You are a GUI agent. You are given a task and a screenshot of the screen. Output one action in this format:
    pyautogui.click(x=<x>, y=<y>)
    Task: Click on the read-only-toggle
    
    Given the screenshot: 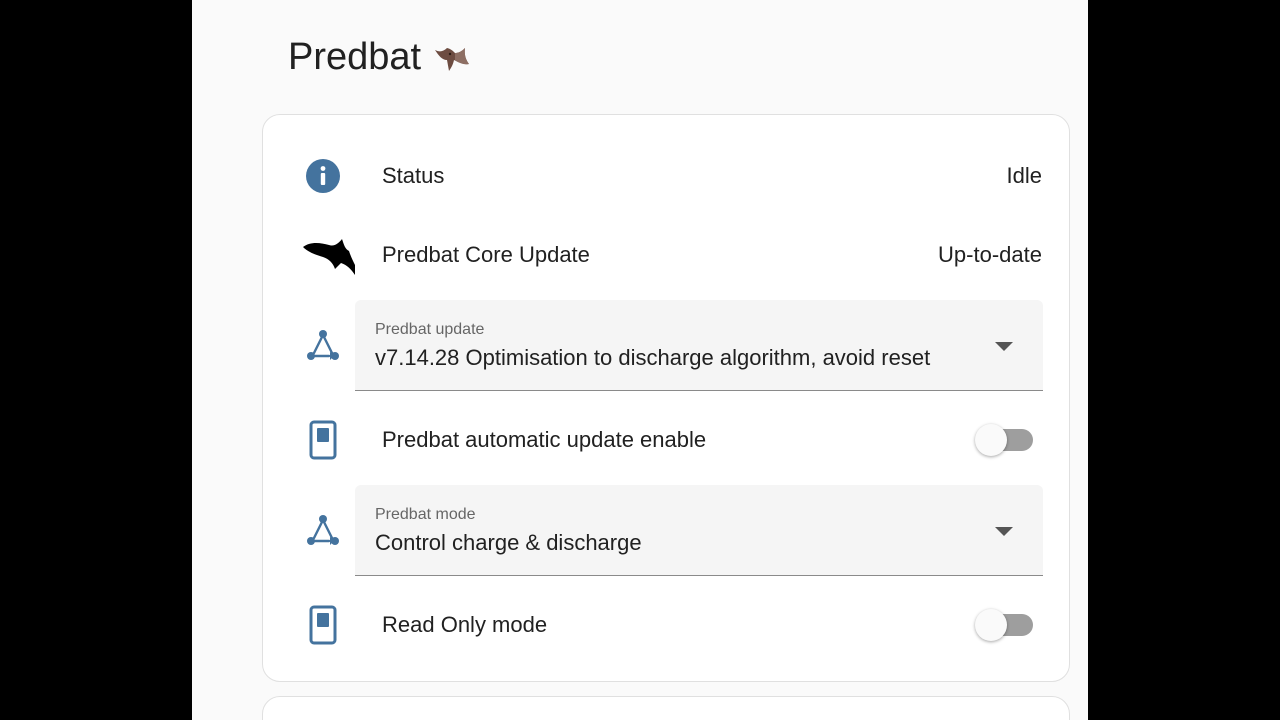 What is the action you would take?
    pyautogui.click(x=1004, y=625)
    